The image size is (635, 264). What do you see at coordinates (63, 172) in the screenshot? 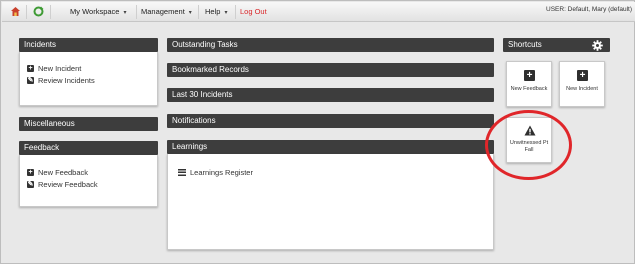
I see `item-label: New Feedback` at bounding box center [63, 172].